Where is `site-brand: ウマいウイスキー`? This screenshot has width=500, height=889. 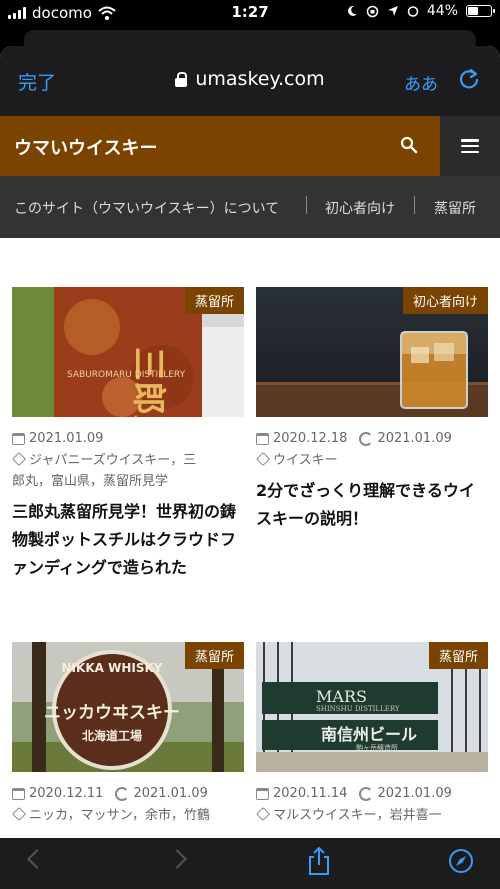 site-brand: ウマいウイスキー is located at coordinates (85, 147).